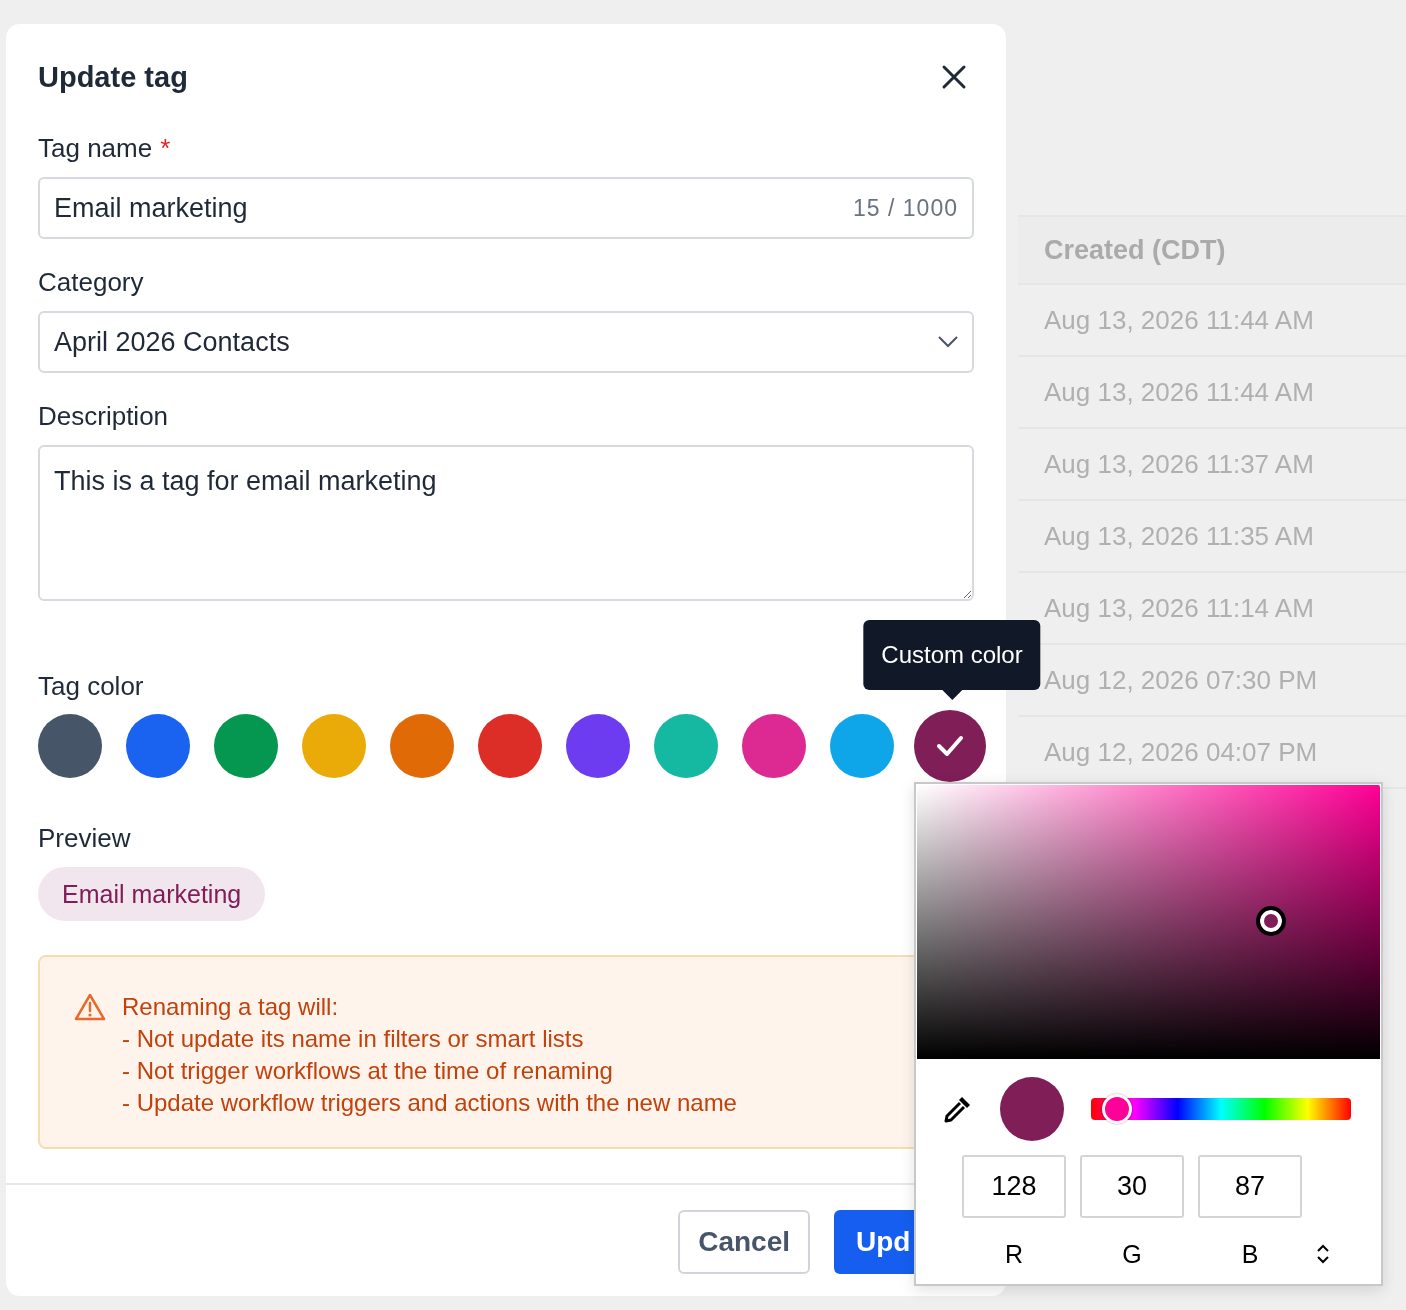 Image resolution: width=1406 pixels, height=1310 pixels. What do you see at coordinates (1250, 1254) in the screenshot?
I see `channel-label: B` at bounding box center [1250, 1254].